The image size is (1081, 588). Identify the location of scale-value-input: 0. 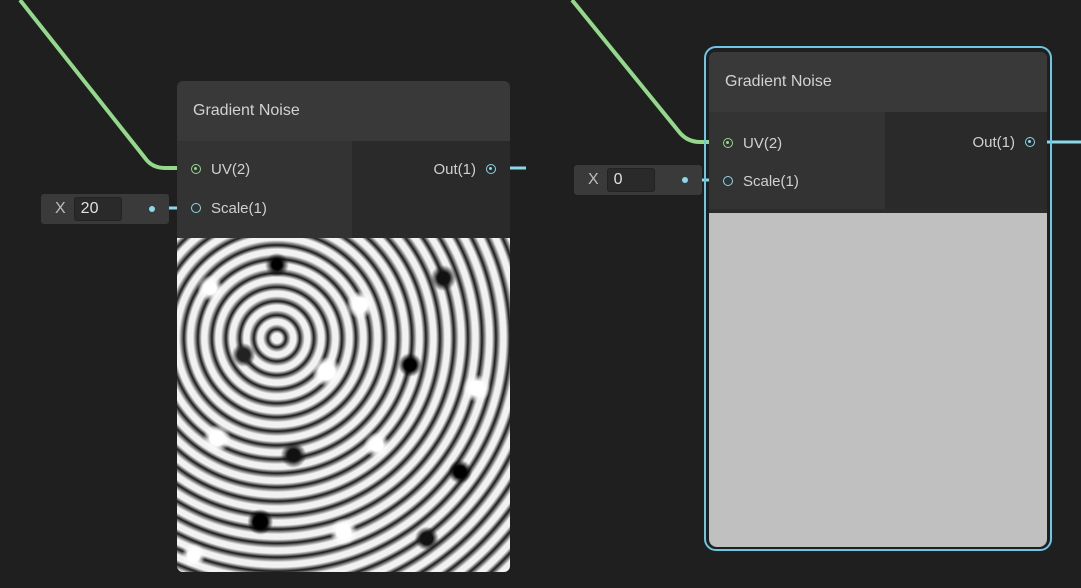
(630, 180).